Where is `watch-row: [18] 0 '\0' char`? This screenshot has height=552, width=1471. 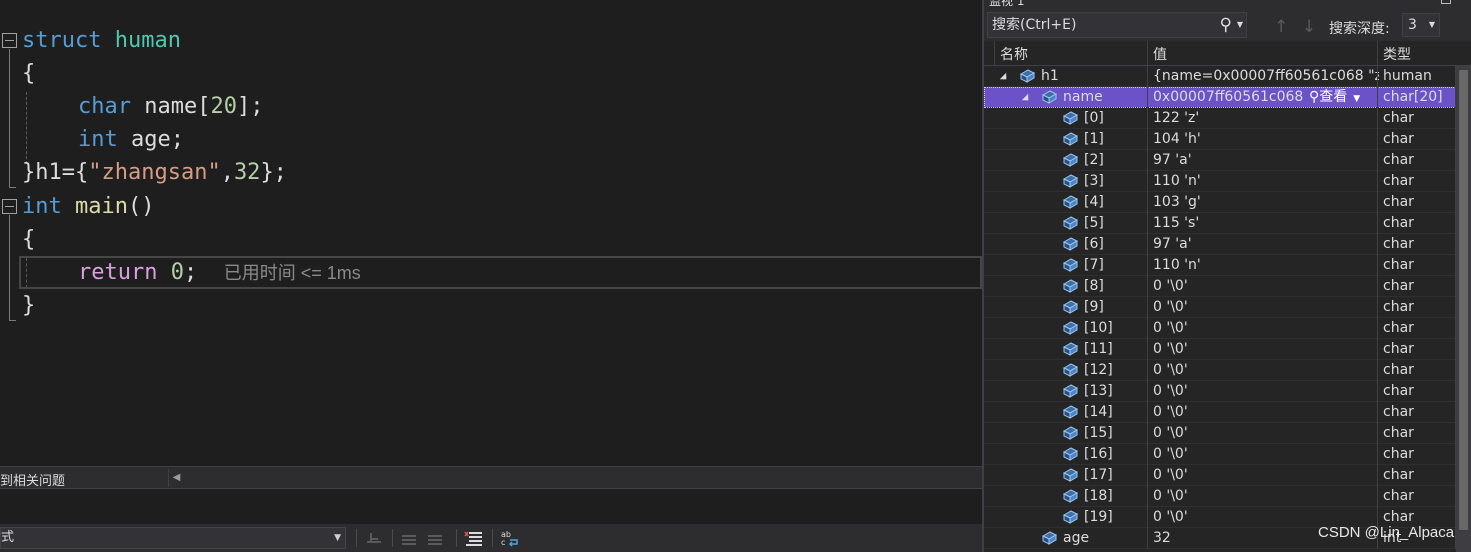 watch-row: [18] 0 '\0' char is located at coordinates (1220, 496).